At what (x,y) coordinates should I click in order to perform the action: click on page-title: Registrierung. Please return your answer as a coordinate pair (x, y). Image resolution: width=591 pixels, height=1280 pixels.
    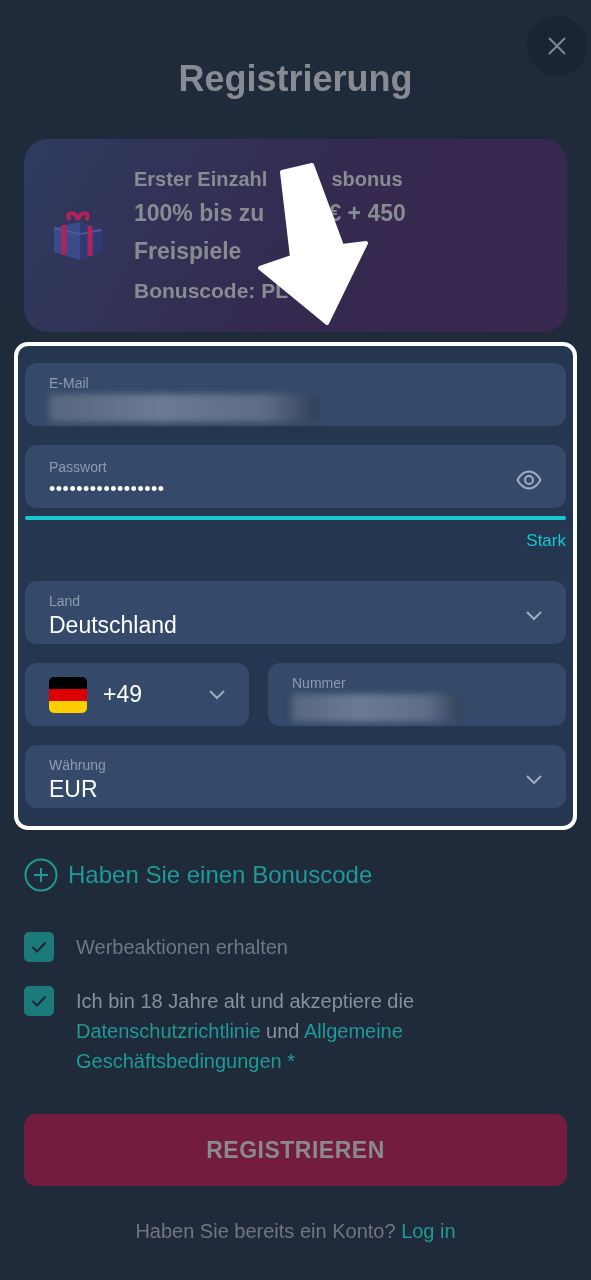
    Looking at the image, I should click on (295, 79).